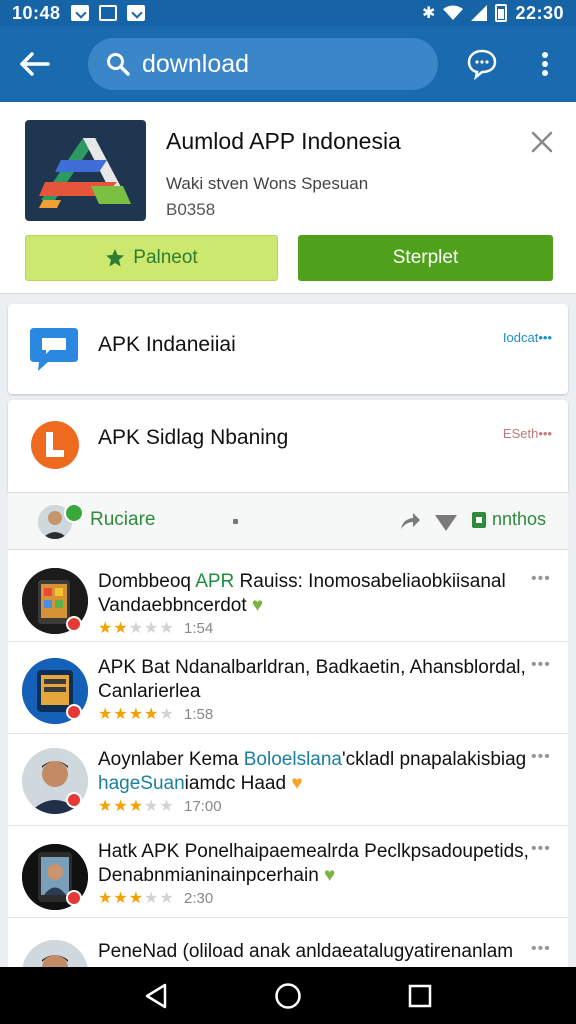  What do you see at coordinates (429, 13) in the screenshot?
I see `bluetooth-icon: ✱` at bounding box center [429, 13].